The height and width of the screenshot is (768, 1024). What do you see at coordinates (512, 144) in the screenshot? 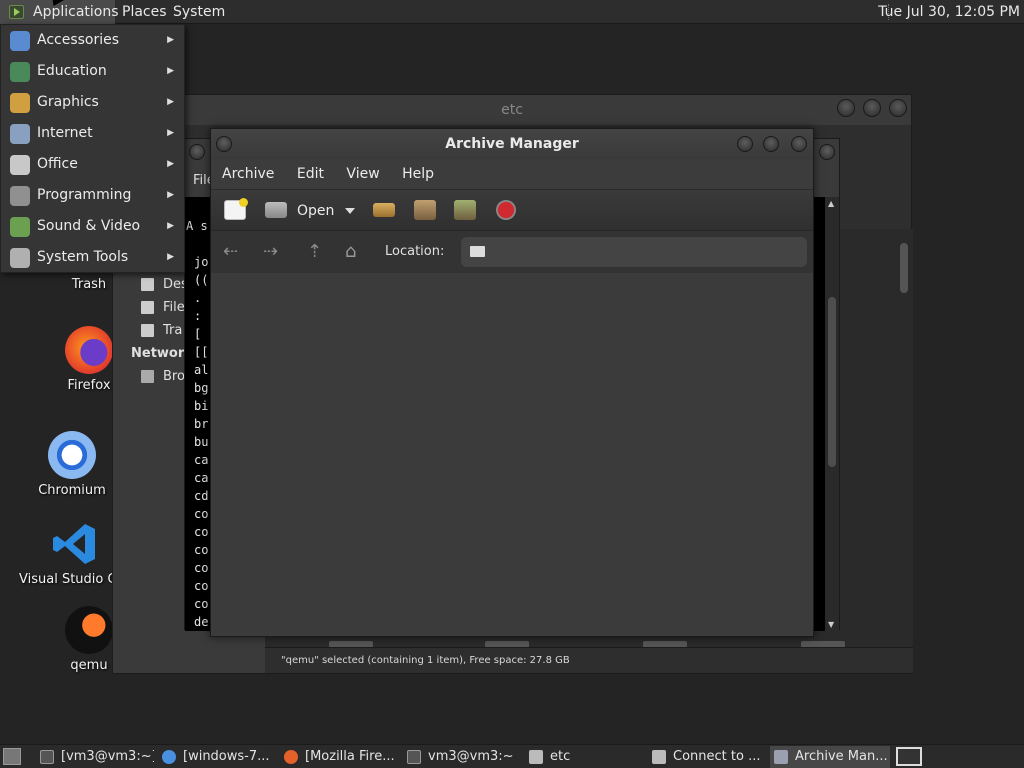
I see `archive-manager-titlebar: Archive Manager` at bounding box center [512, 144].